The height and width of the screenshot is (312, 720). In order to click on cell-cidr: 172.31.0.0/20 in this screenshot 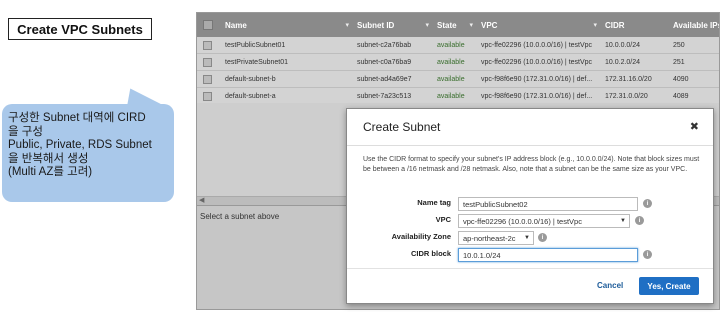, I will do `click(626, 96)`.